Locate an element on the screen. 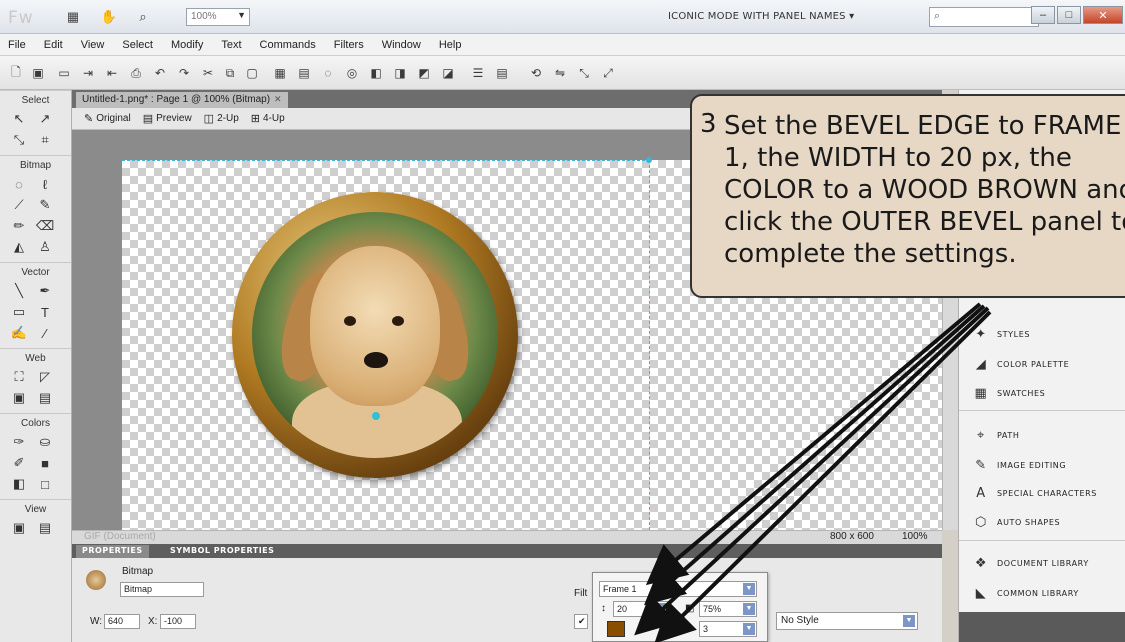 The height and width of the screenshot is (642, 1125). menu-select: Select is located at coordinates (137, 45).